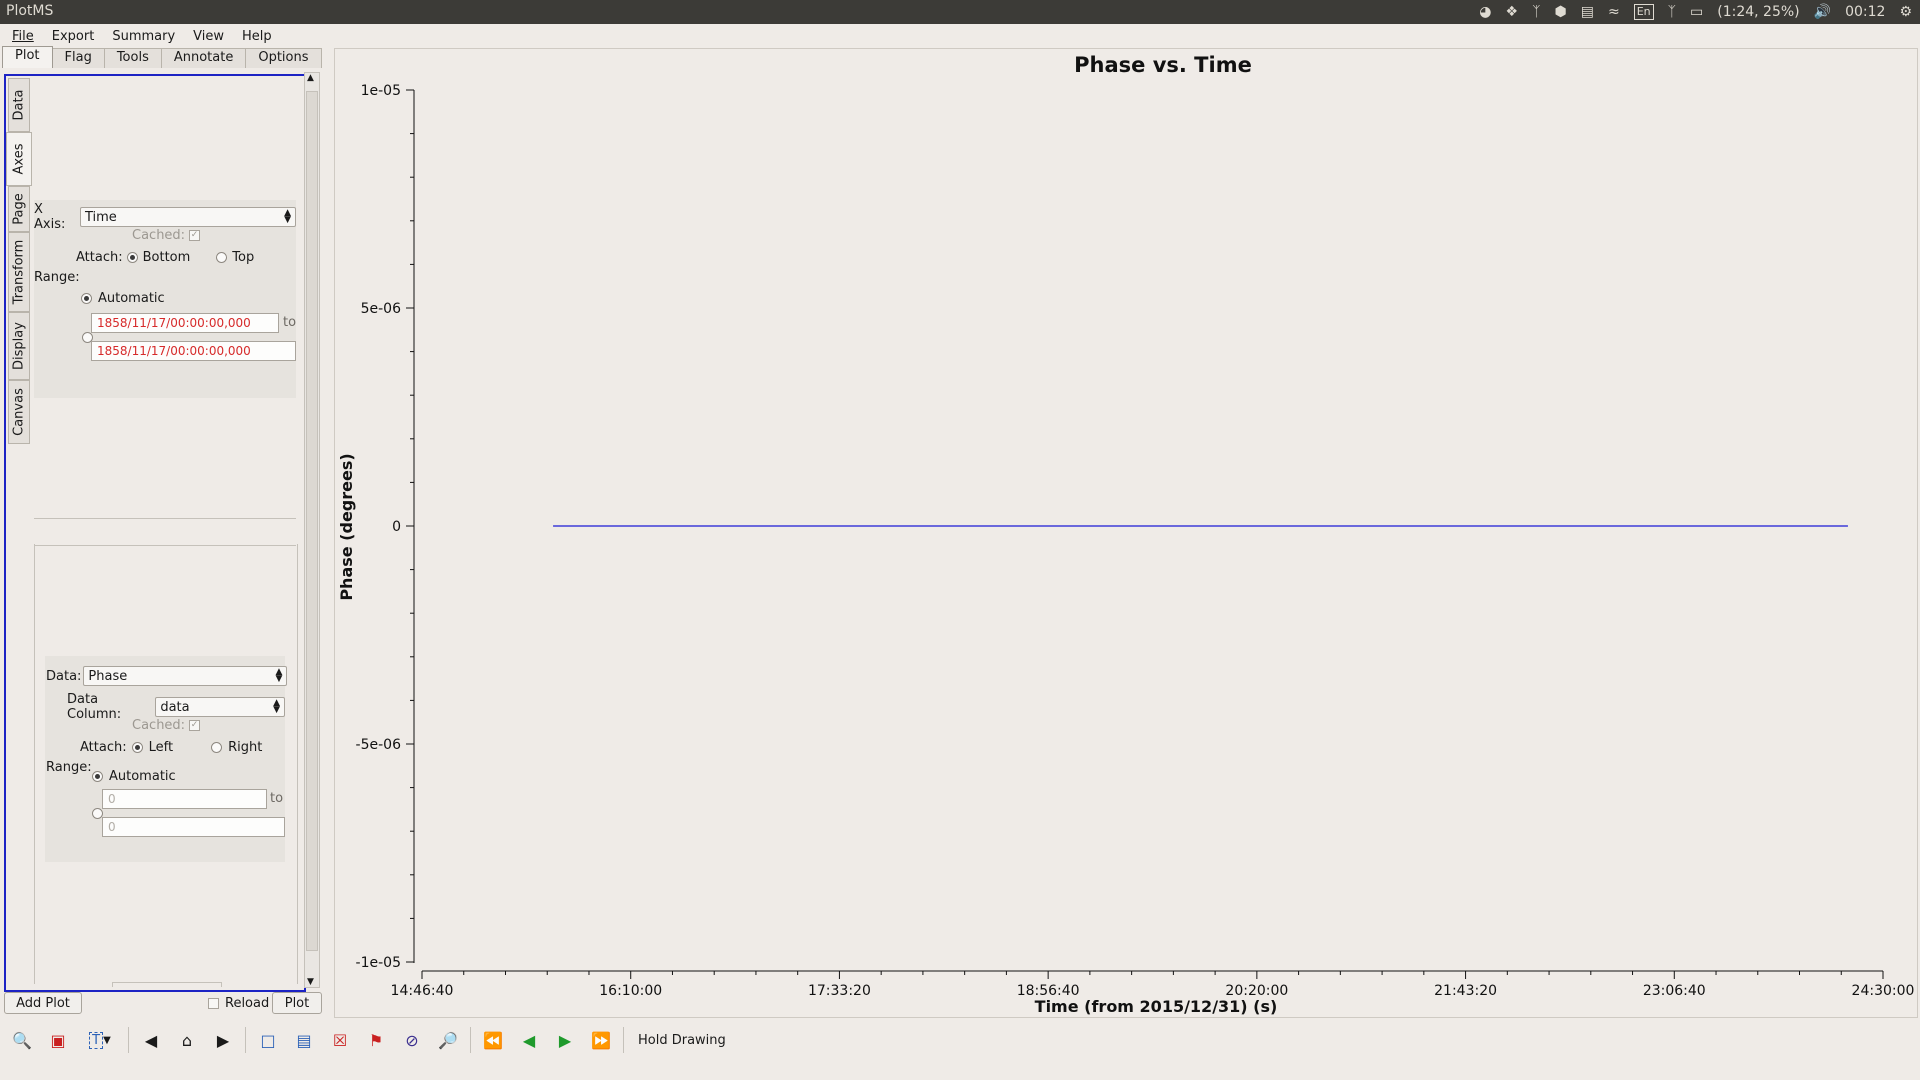 This screenshot has height=1080, width=1920. I want to click on y-range-from-input: 0, so click(184, 799).